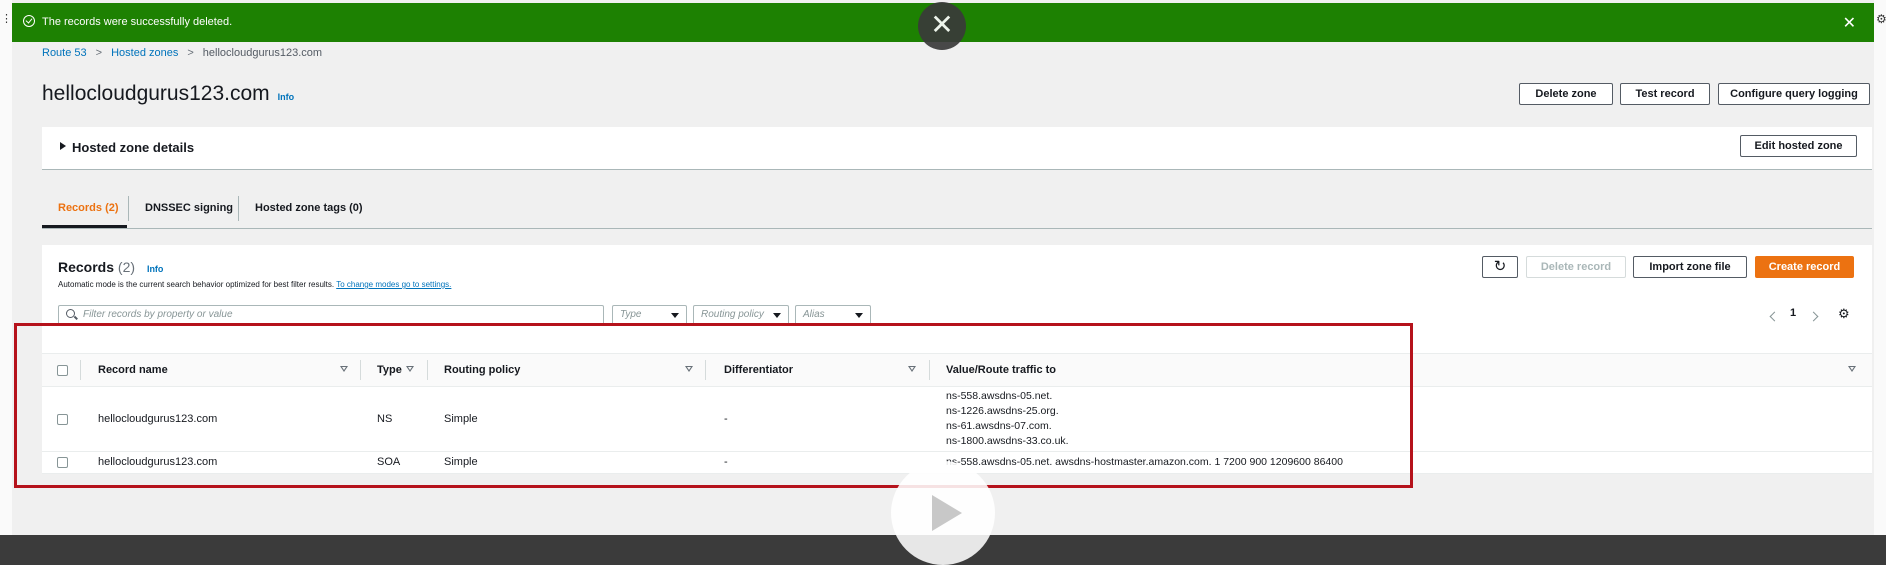 This screenshot has height=565, width=1886. What do you see at coordinates (1793, 313) in the screenshot?
I see `page-number: 1` at bounding box center [1793, 313].